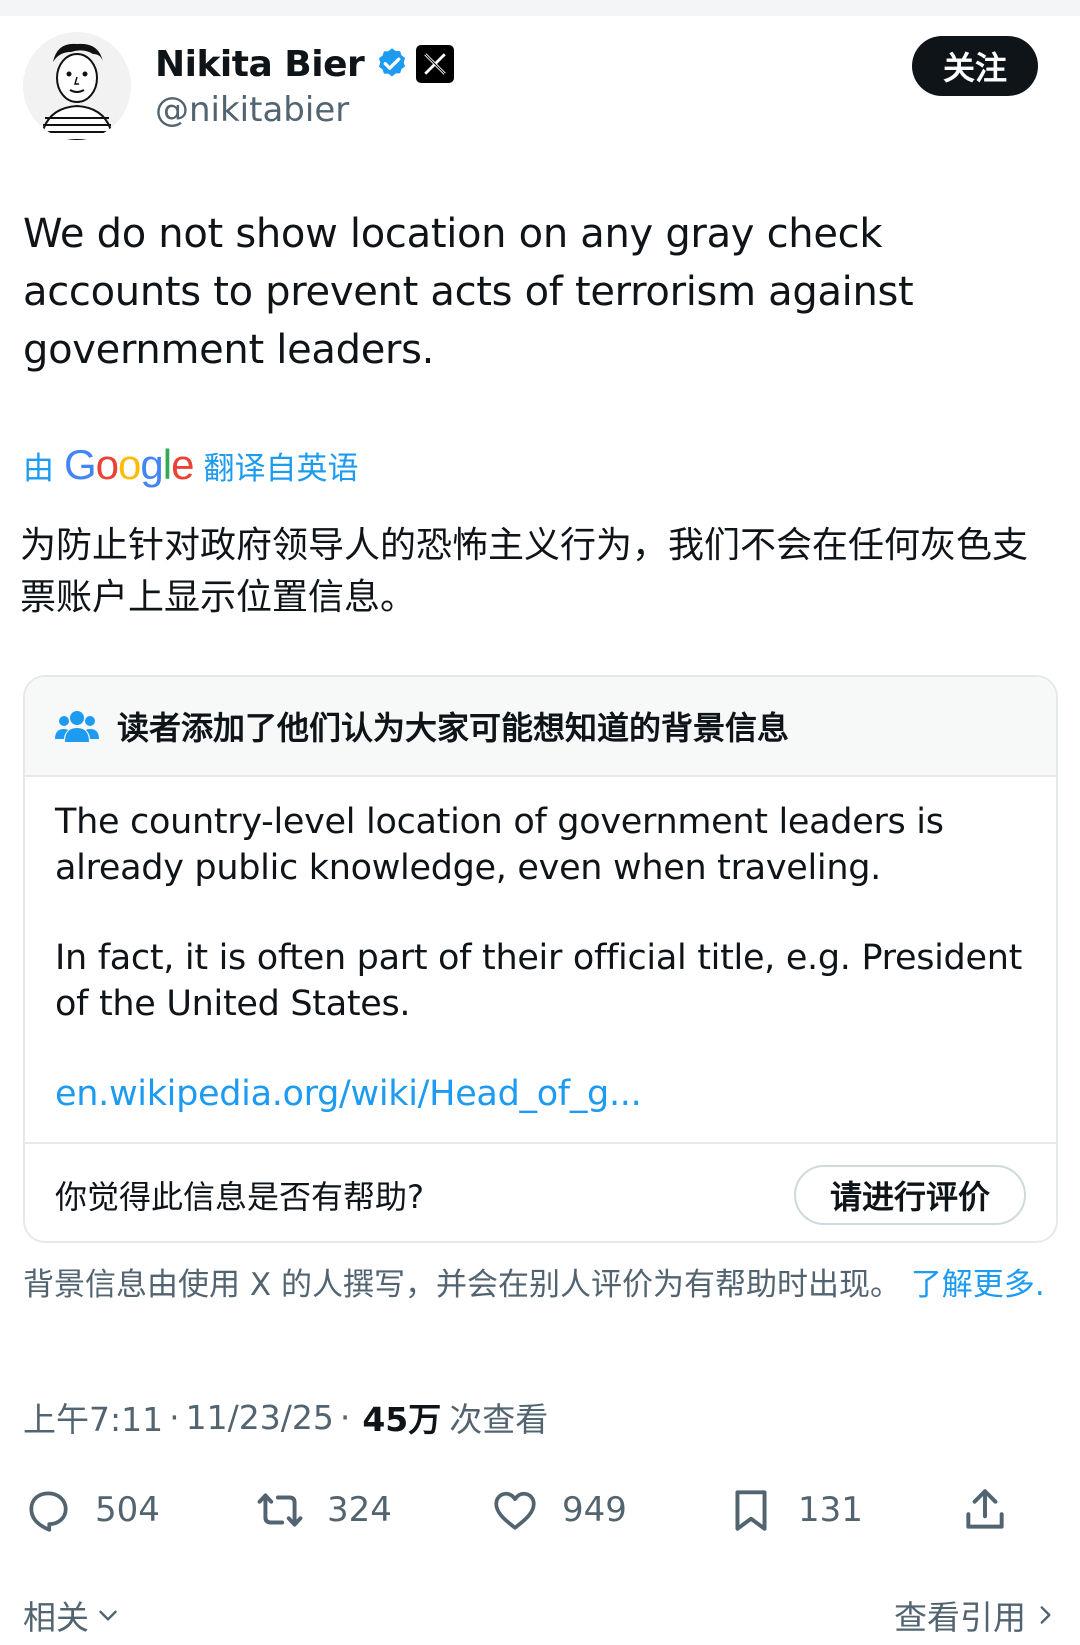 The image size is (1080, 1645). I want to click on reply-icon, so click(48, 1511).